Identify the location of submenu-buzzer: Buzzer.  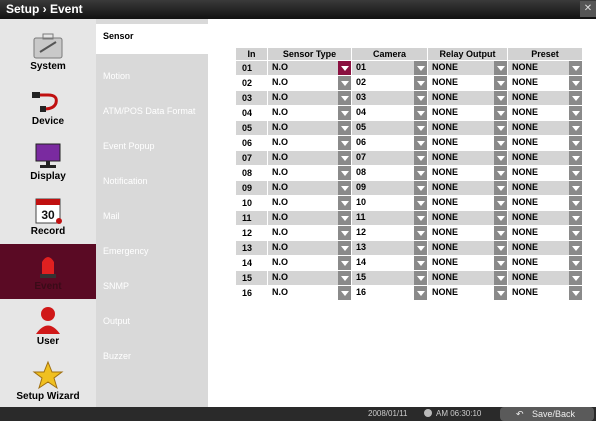
(152, 356).